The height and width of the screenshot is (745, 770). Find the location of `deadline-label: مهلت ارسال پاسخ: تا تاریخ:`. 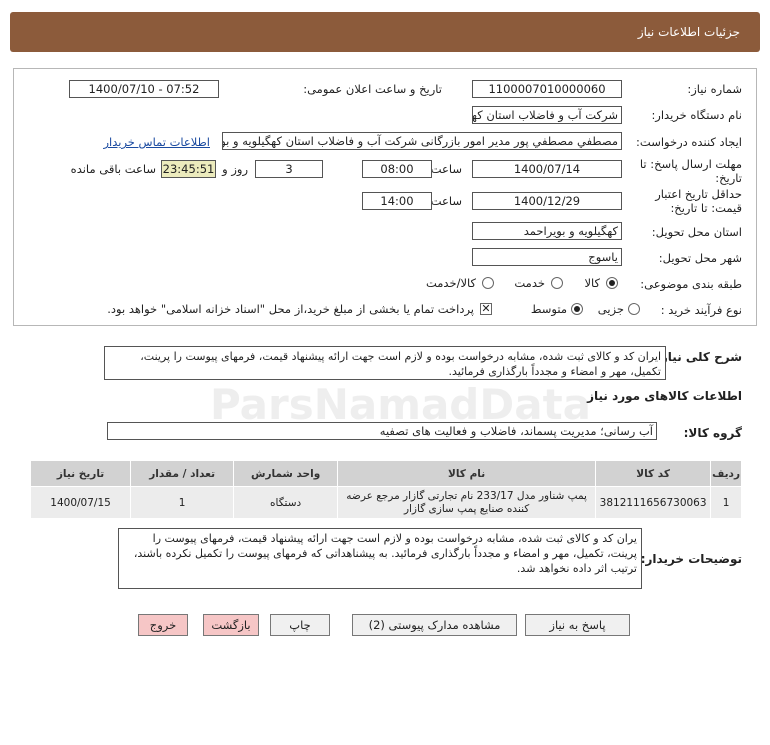

deadline-label: مهلت ارسال پاسخ: تا تاریخ: is located at coordinates (690, 171).